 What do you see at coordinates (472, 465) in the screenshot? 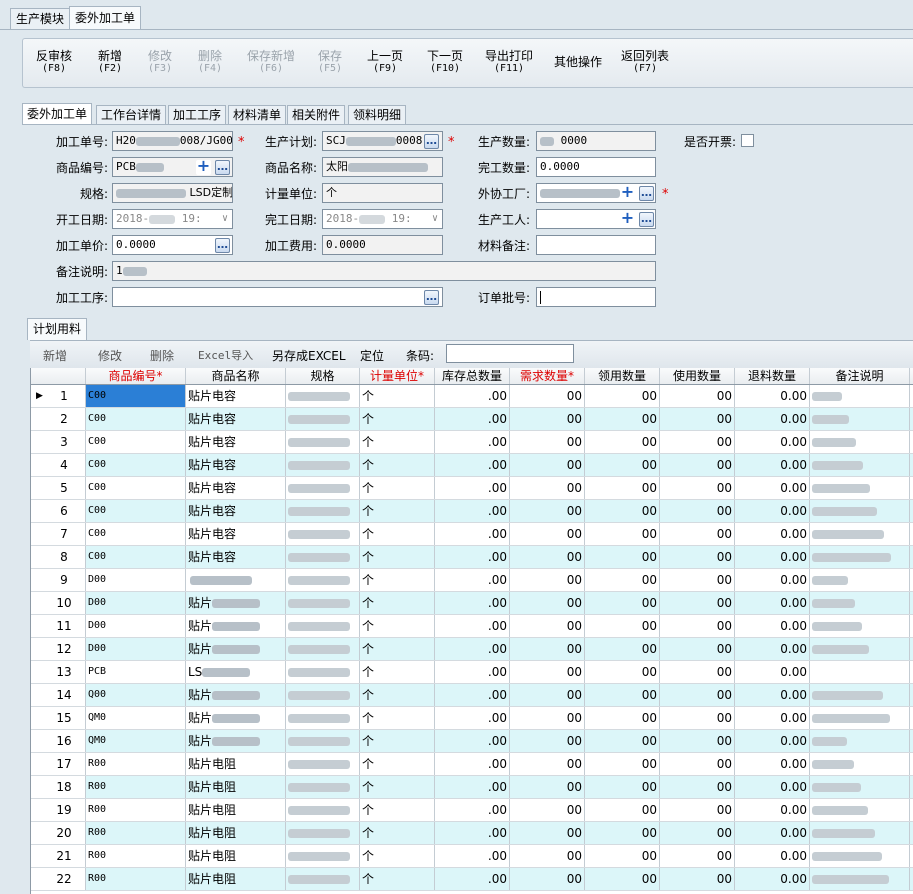
I see `table-row: 4 C00 贴片电容 个 .00 00 00 00 0.00` at bounding box center [472, 465].